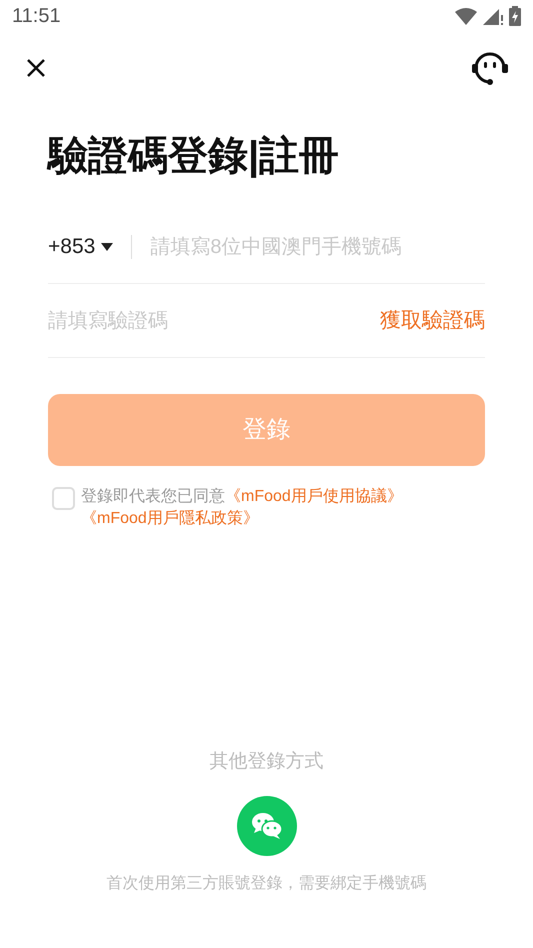 This screenshot has height=948, width=533. I want to click on agreement-link: 《mFood用戶隱私政策》, so click(170, 519).